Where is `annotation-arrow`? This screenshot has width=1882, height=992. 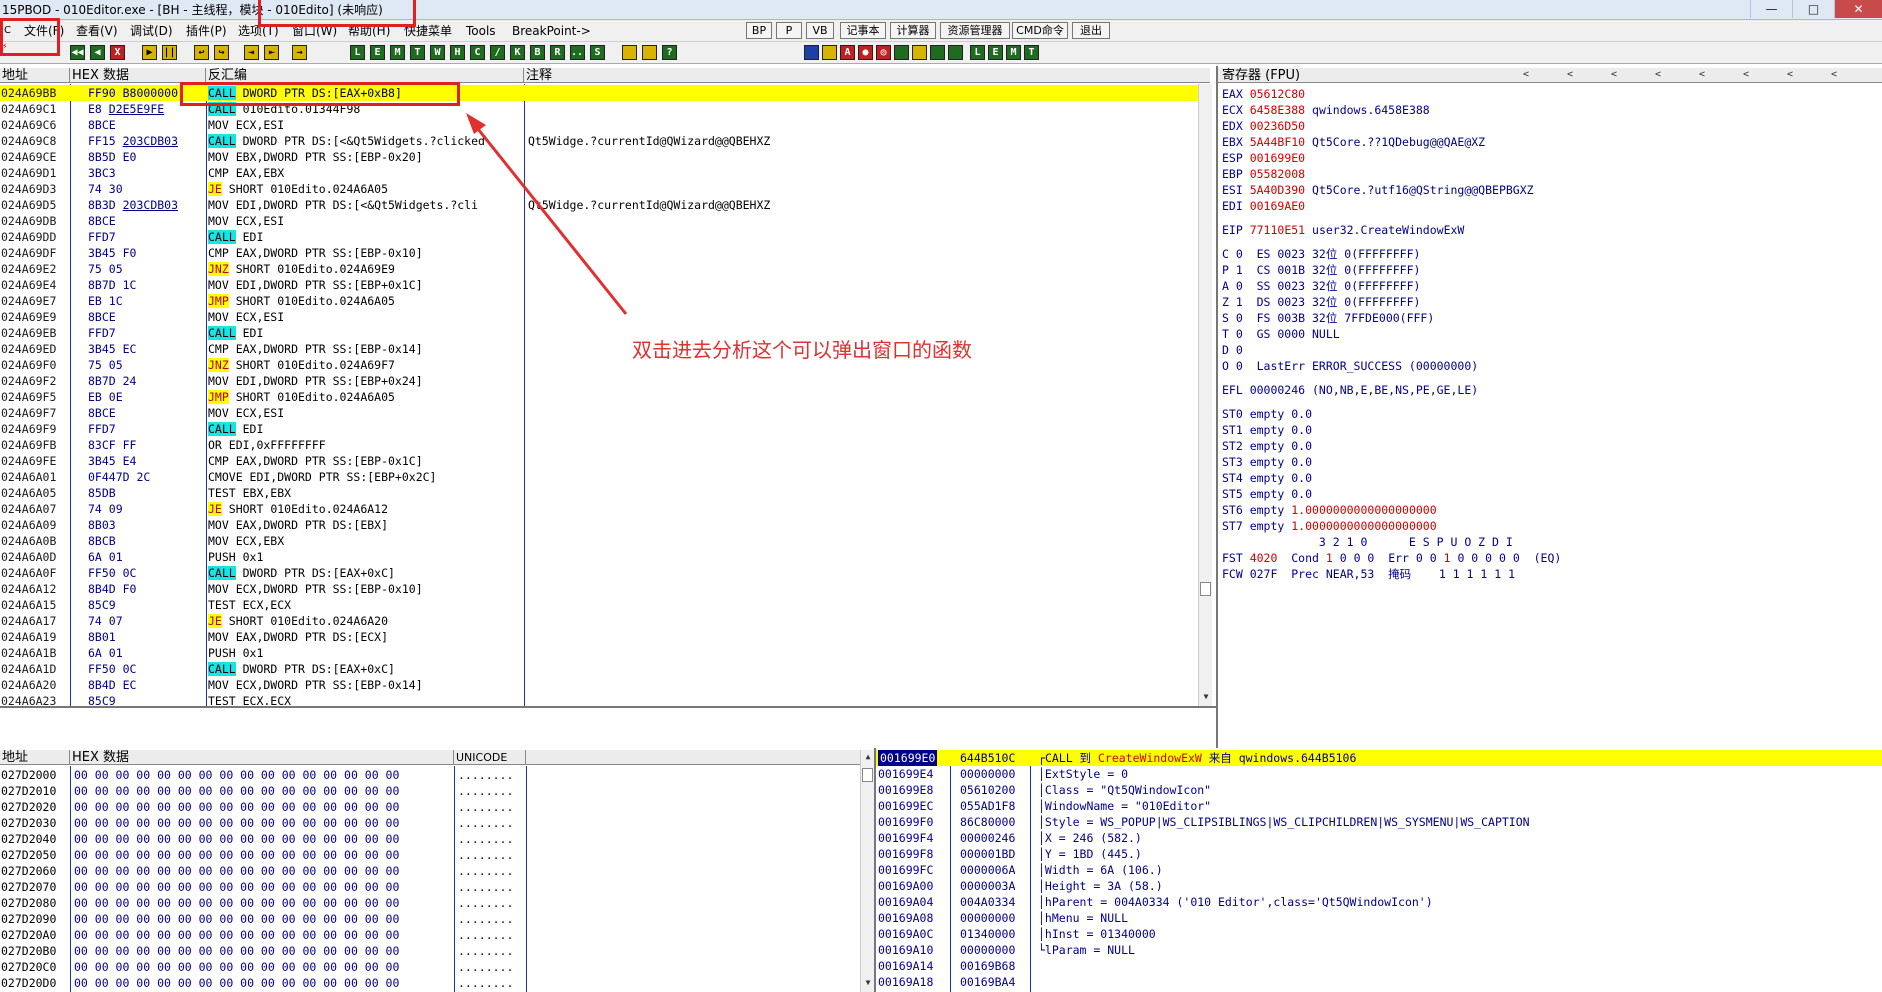 annotation-arrow is located at coordinates (547, 214).